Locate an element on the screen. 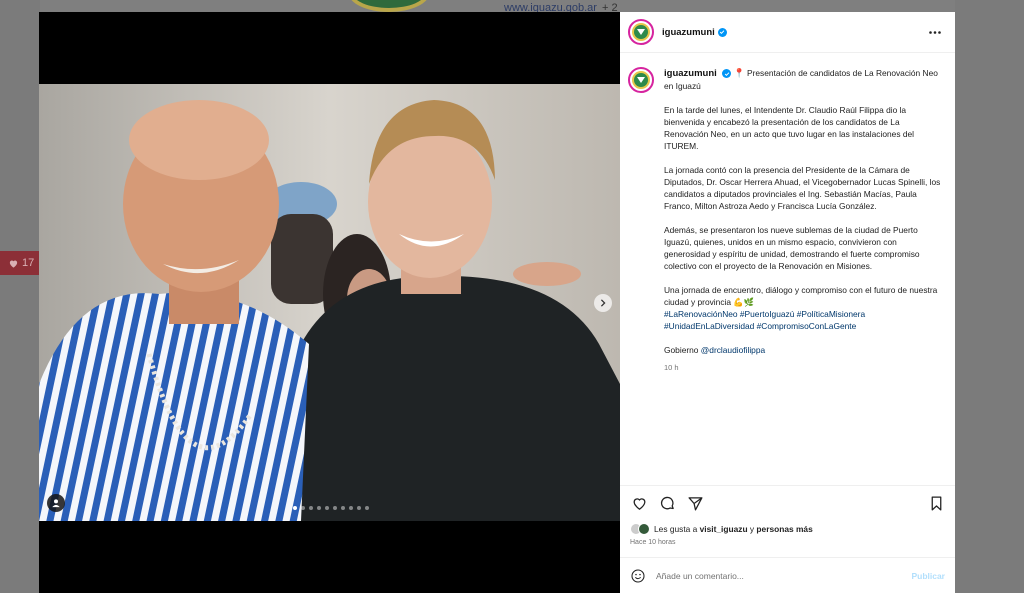 This screenshot has height=593, width=1024. carousel-indicator is located at coordinates (331, 508).